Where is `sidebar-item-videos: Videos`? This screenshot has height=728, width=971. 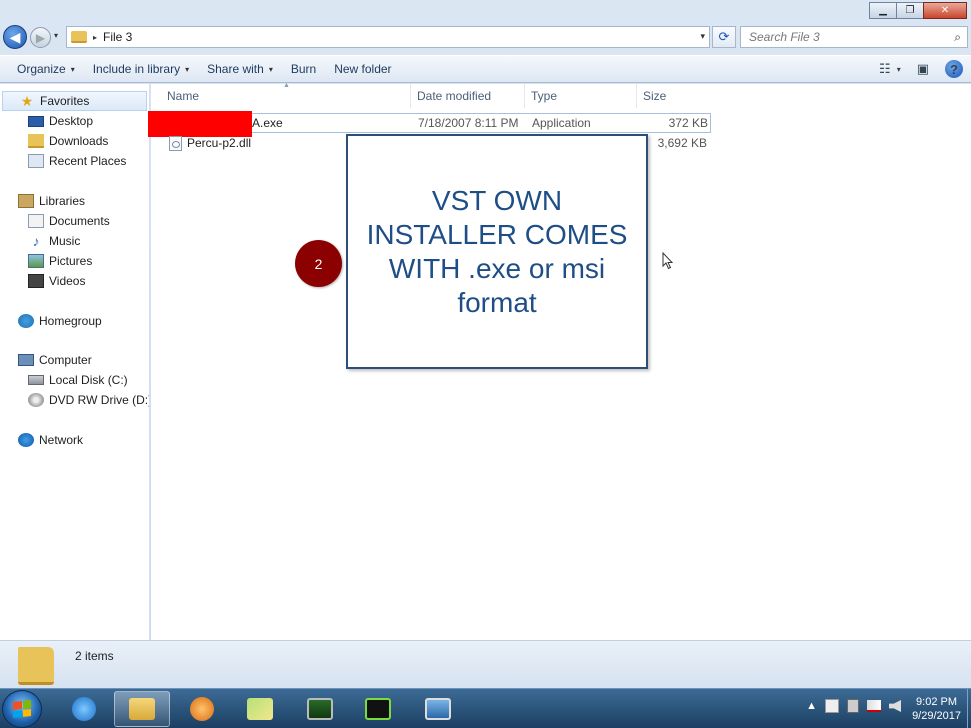 sidebar-item-videos: Videos is located at coordinates (74, 281).